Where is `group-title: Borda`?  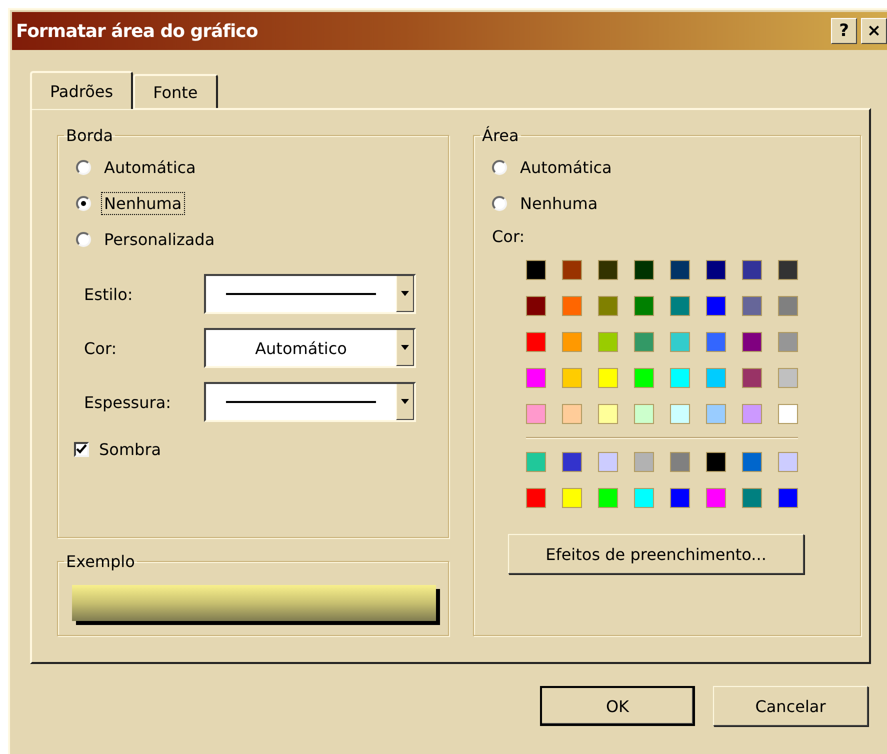 group-title: Borda is located at coordinates (89, 135).